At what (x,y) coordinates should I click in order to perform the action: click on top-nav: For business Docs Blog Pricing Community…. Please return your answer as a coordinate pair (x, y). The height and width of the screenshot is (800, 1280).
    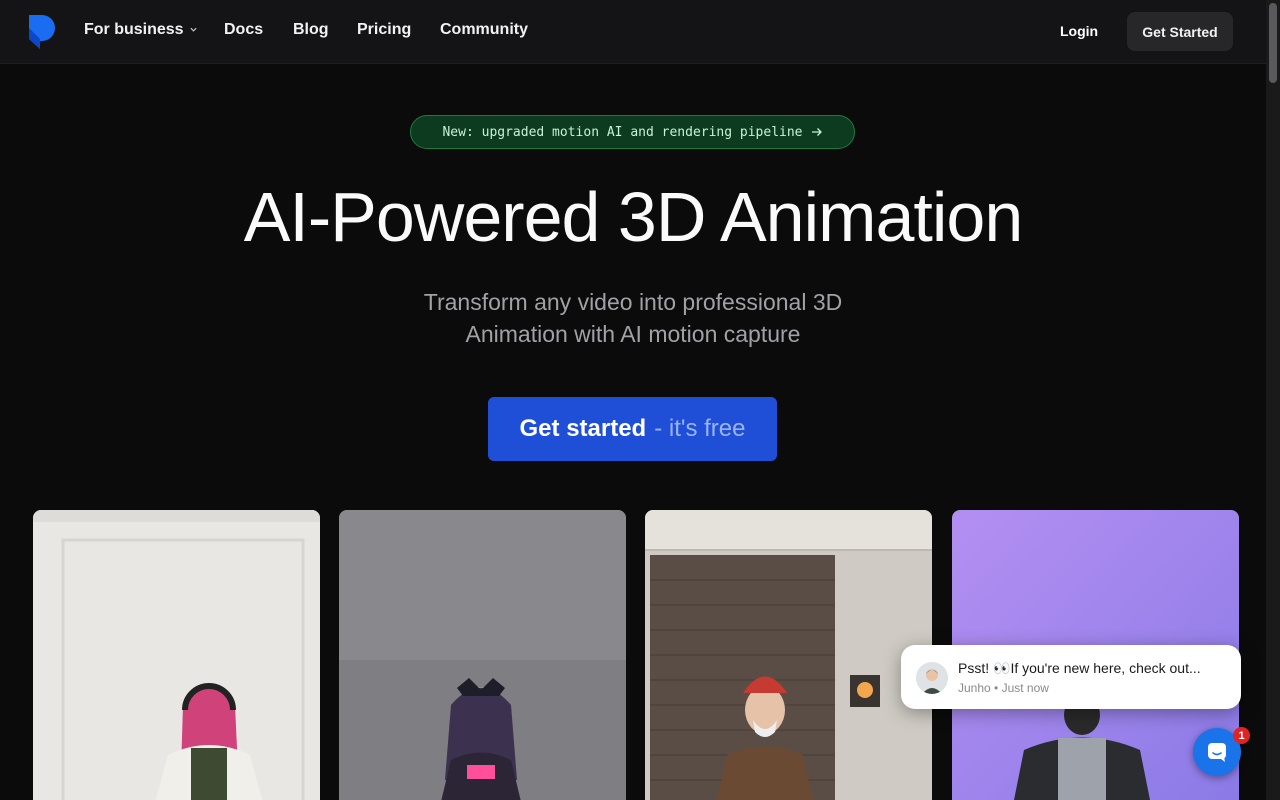
    Looking at the image, I should click on (633, 32).